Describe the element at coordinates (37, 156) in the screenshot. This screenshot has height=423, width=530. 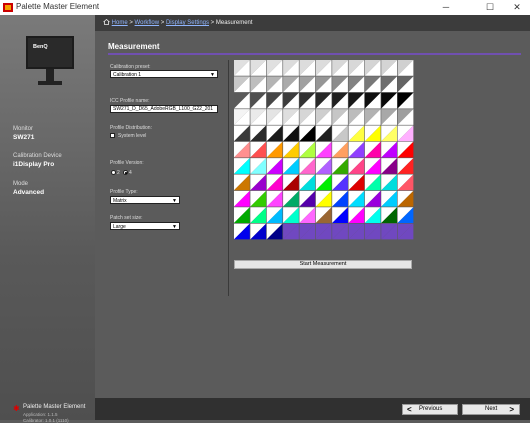
I see `device-label: Calibration Device` at that location.